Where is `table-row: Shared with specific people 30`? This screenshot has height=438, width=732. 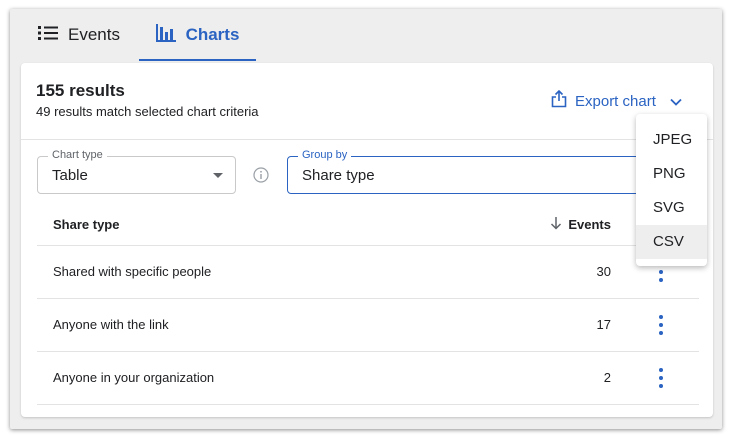
table-row: Shared with specific people 30 is located at coordinates (368, 272).